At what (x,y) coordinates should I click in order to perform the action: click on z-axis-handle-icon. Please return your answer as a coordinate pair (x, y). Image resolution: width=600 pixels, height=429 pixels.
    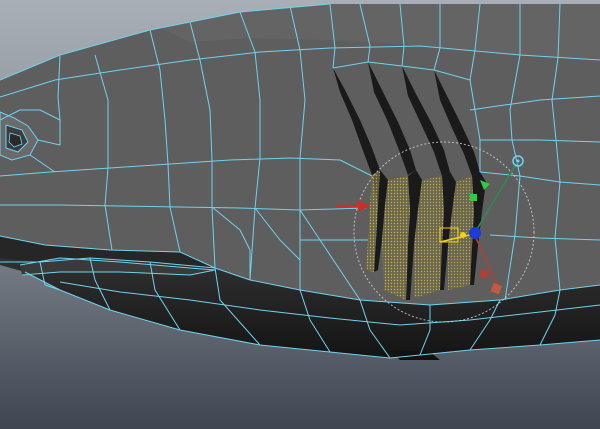
    Looking at the image, I should click on (475, 233).